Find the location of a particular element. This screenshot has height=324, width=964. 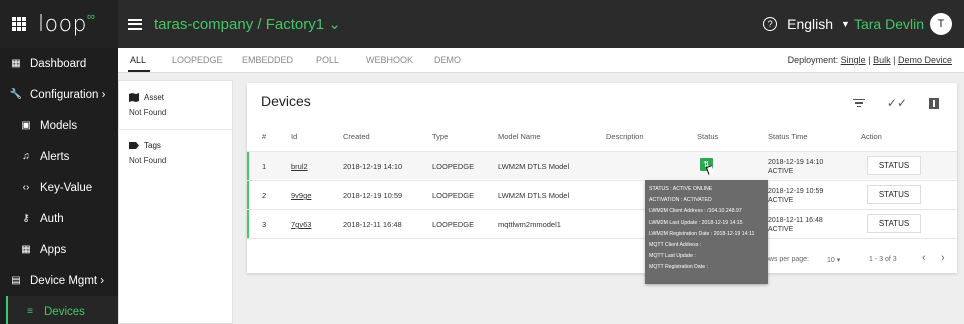

sidebar-item-auth: ⚷ Auth is located at coordinates (59, 218).